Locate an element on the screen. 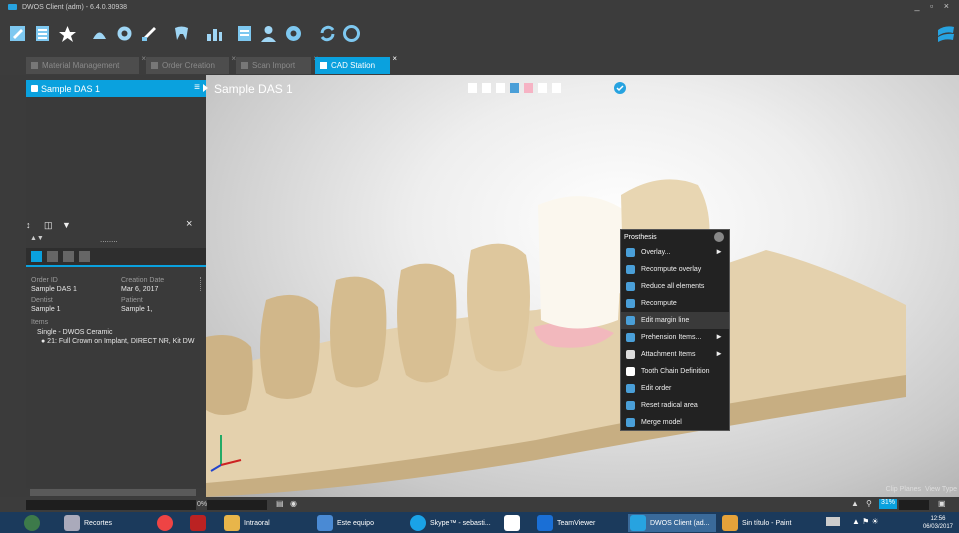 The image size is (959, 533). scan-view-icon is located at coordinates (52, 256).